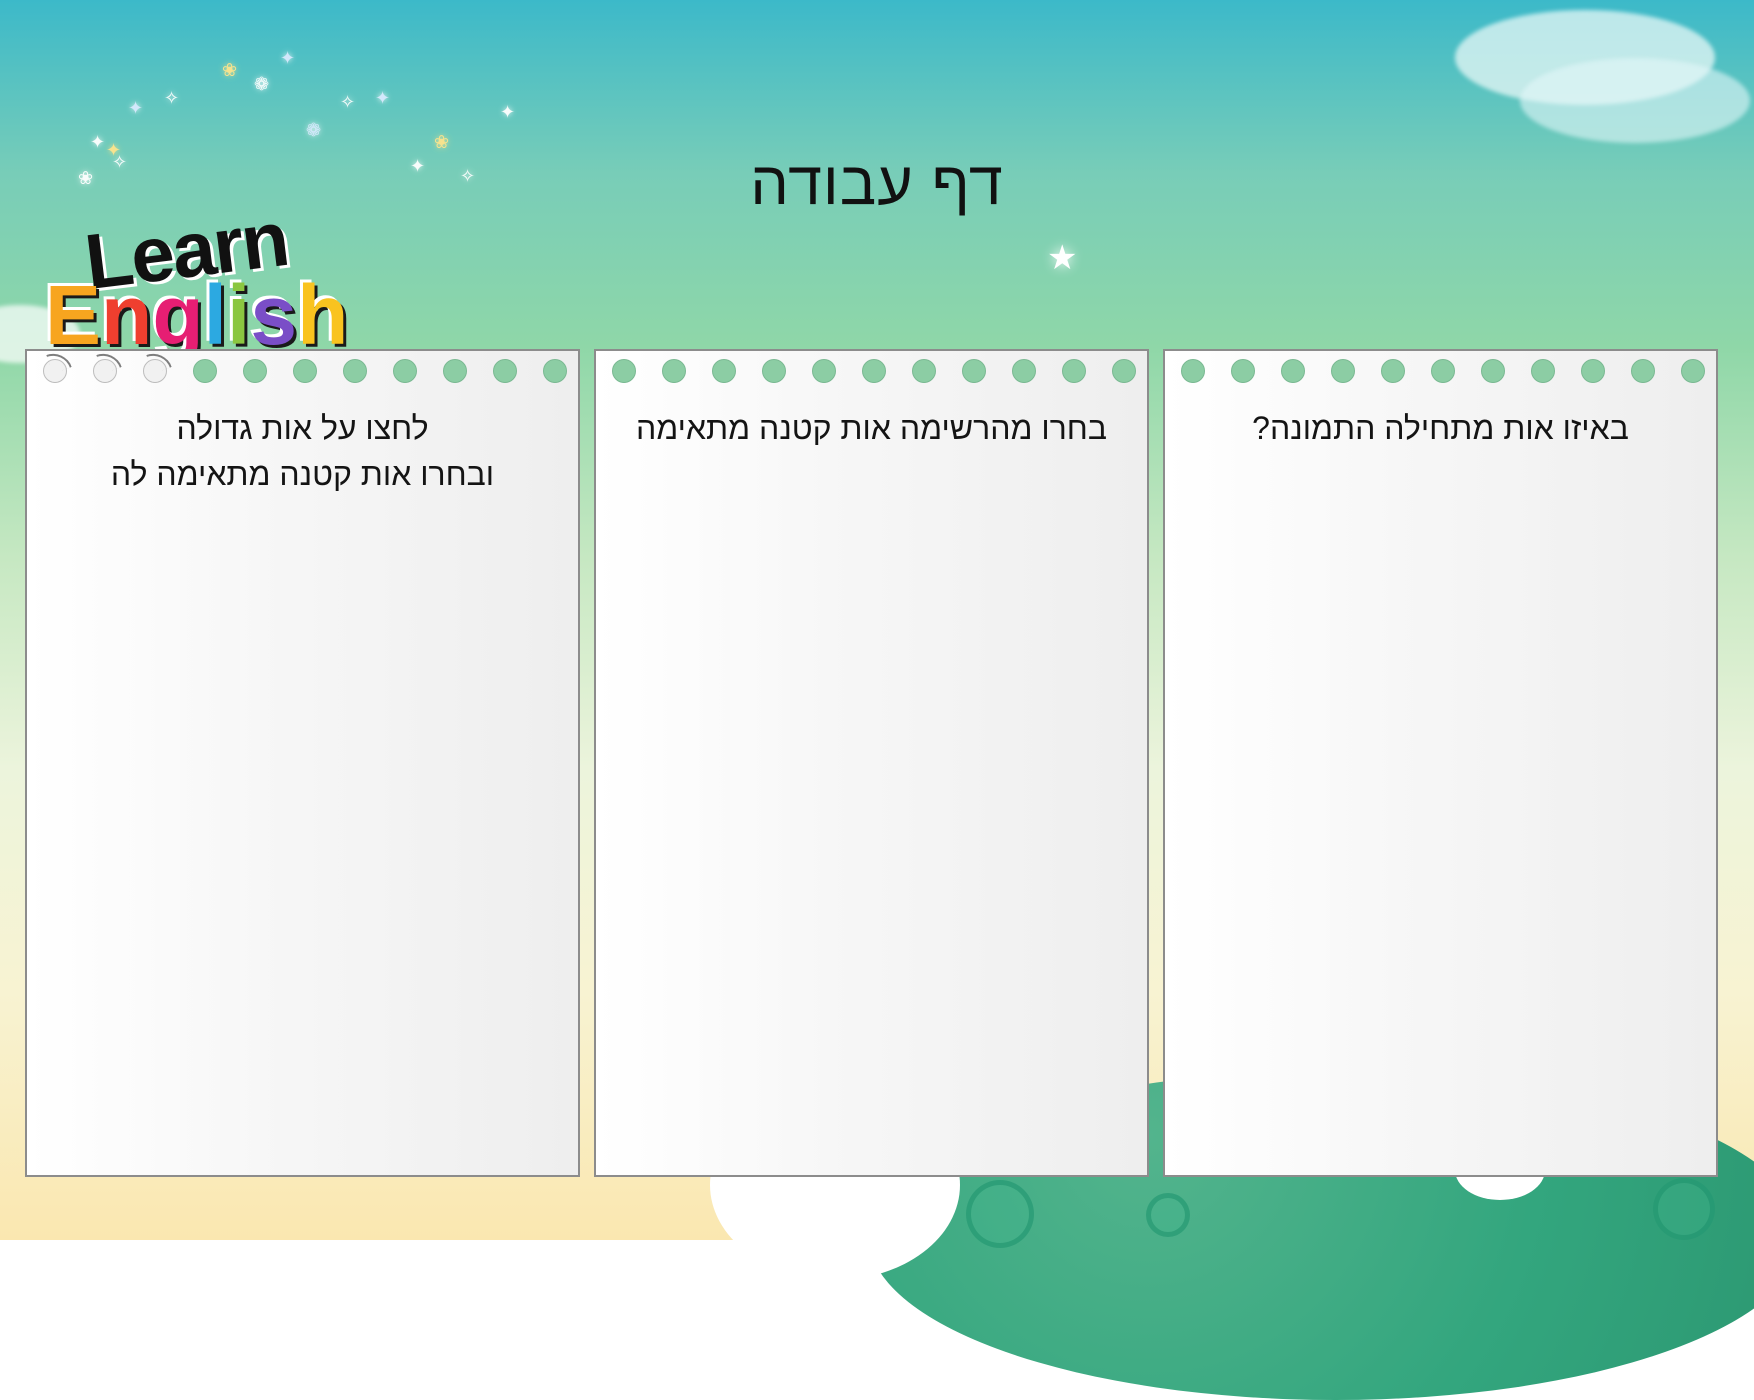 The image size is (1754, 1400). I want to click on panel-middle-text: בחרו מהרשימה אות קטנה מתאימה, so click(871, 428).